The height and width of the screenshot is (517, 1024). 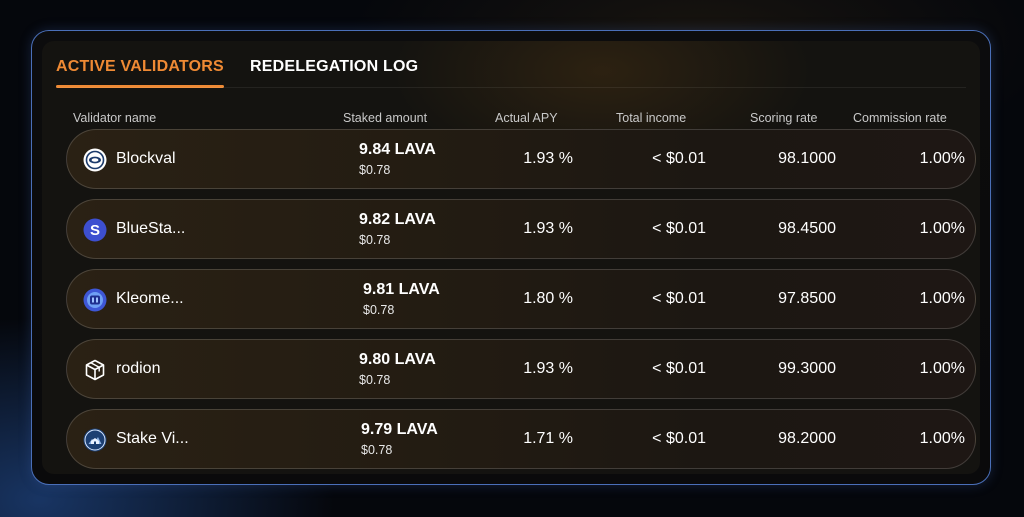 I want to click on staked-amount: 9.84 LAVA, so click(x=397, y=149).